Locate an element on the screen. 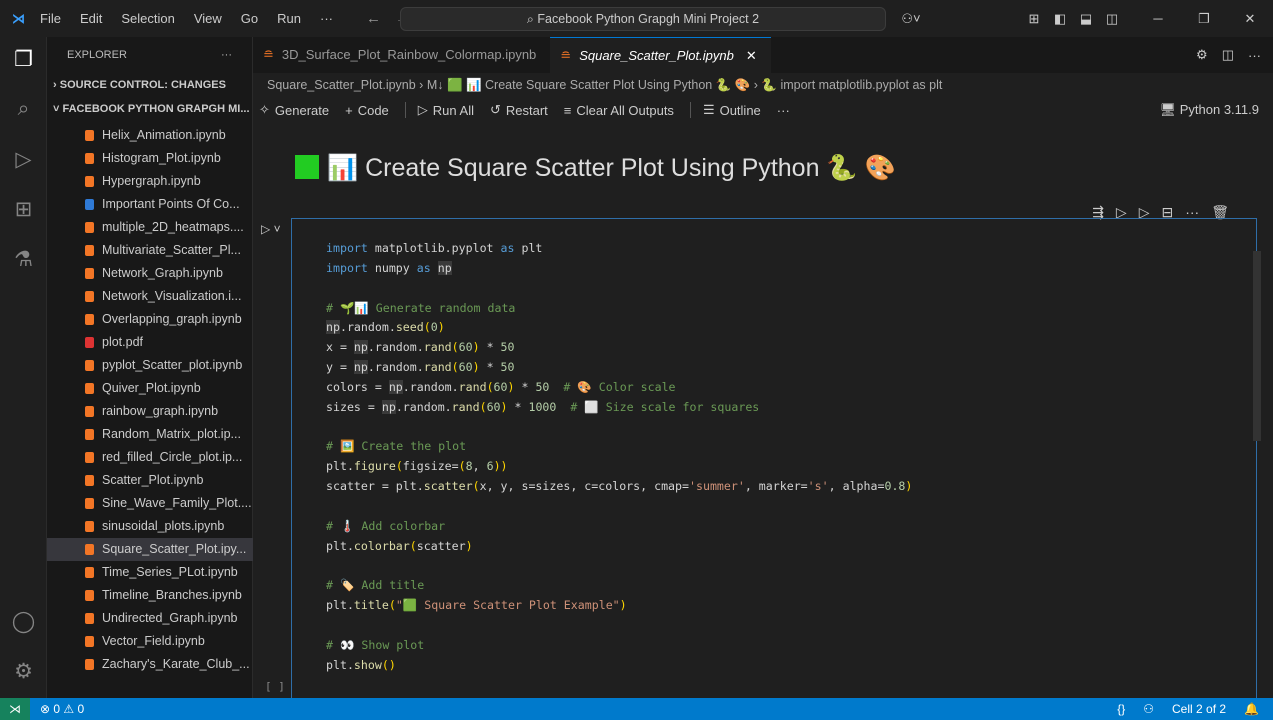 This screenshot has height=720, width=1273. toggle-secondary-sidebar-icon: ◫ is located at coordinates (1112, 19).